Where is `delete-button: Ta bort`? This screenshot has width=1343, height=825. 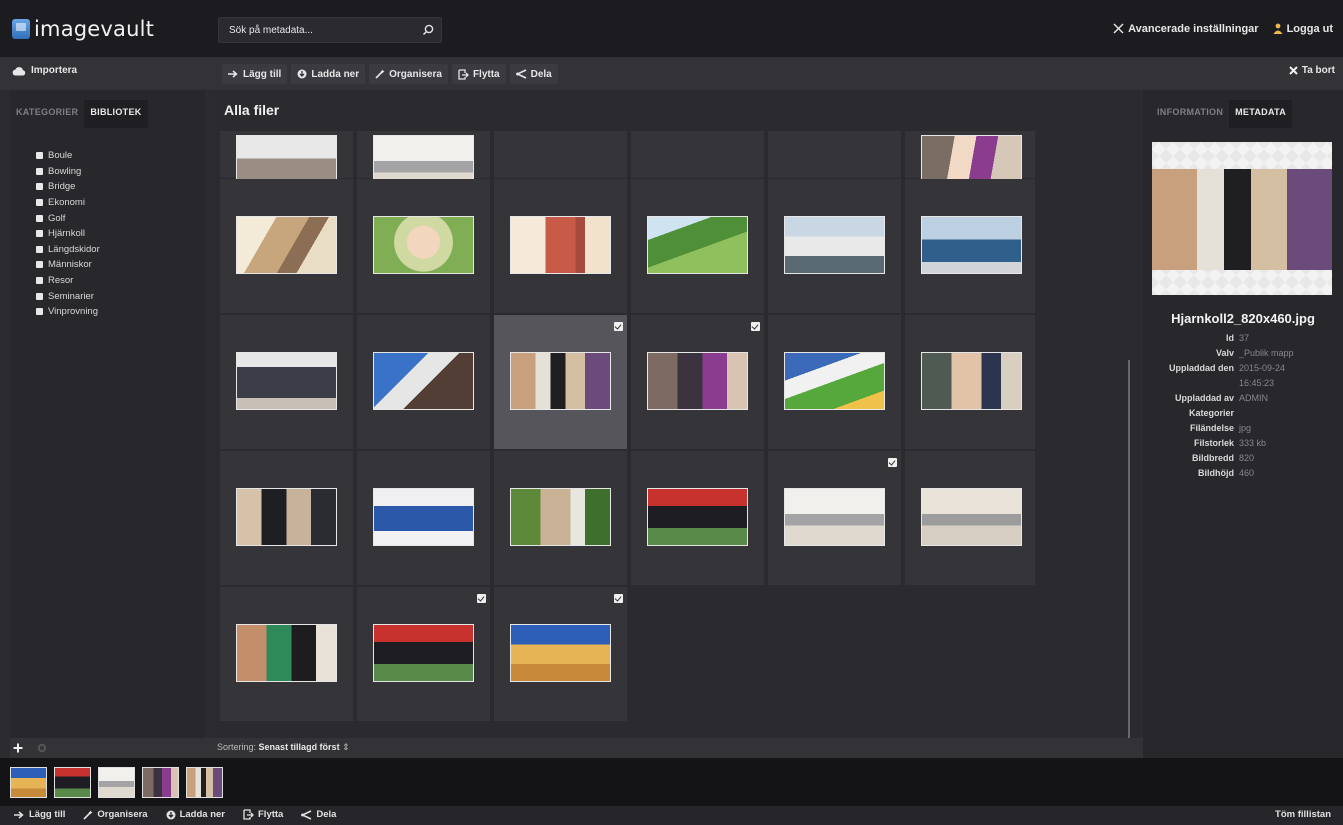
delete-button: Ta bort is located at coordinates (1312, 70).